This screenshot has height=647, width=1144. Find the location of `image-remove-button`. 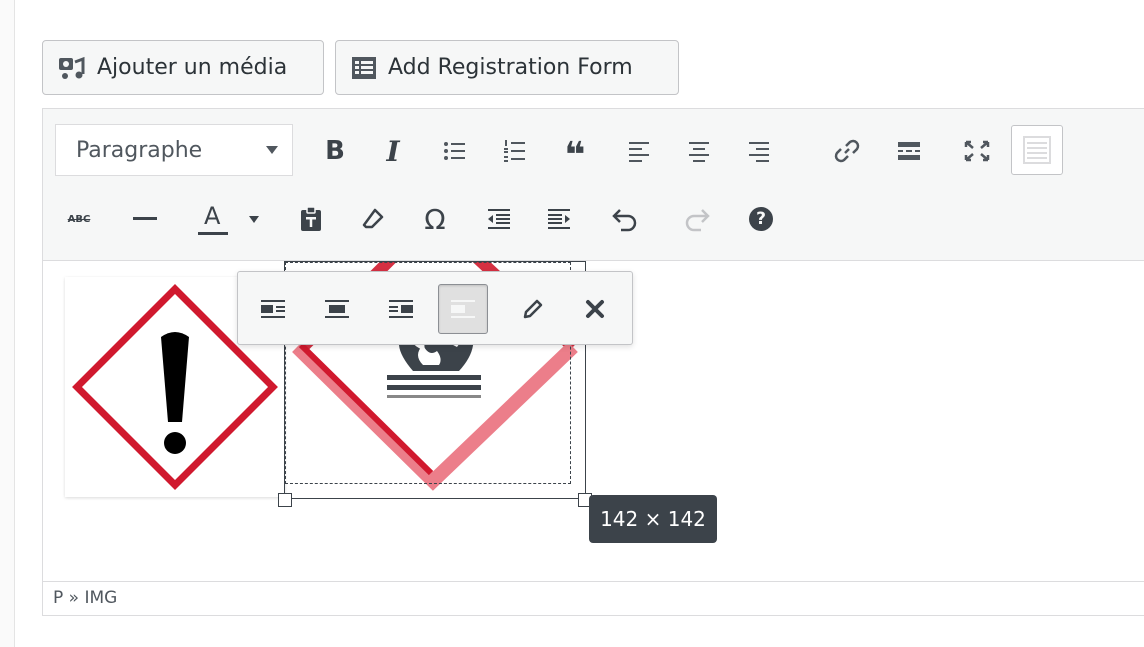

image-remove-button is located at coordinates (595, 309).